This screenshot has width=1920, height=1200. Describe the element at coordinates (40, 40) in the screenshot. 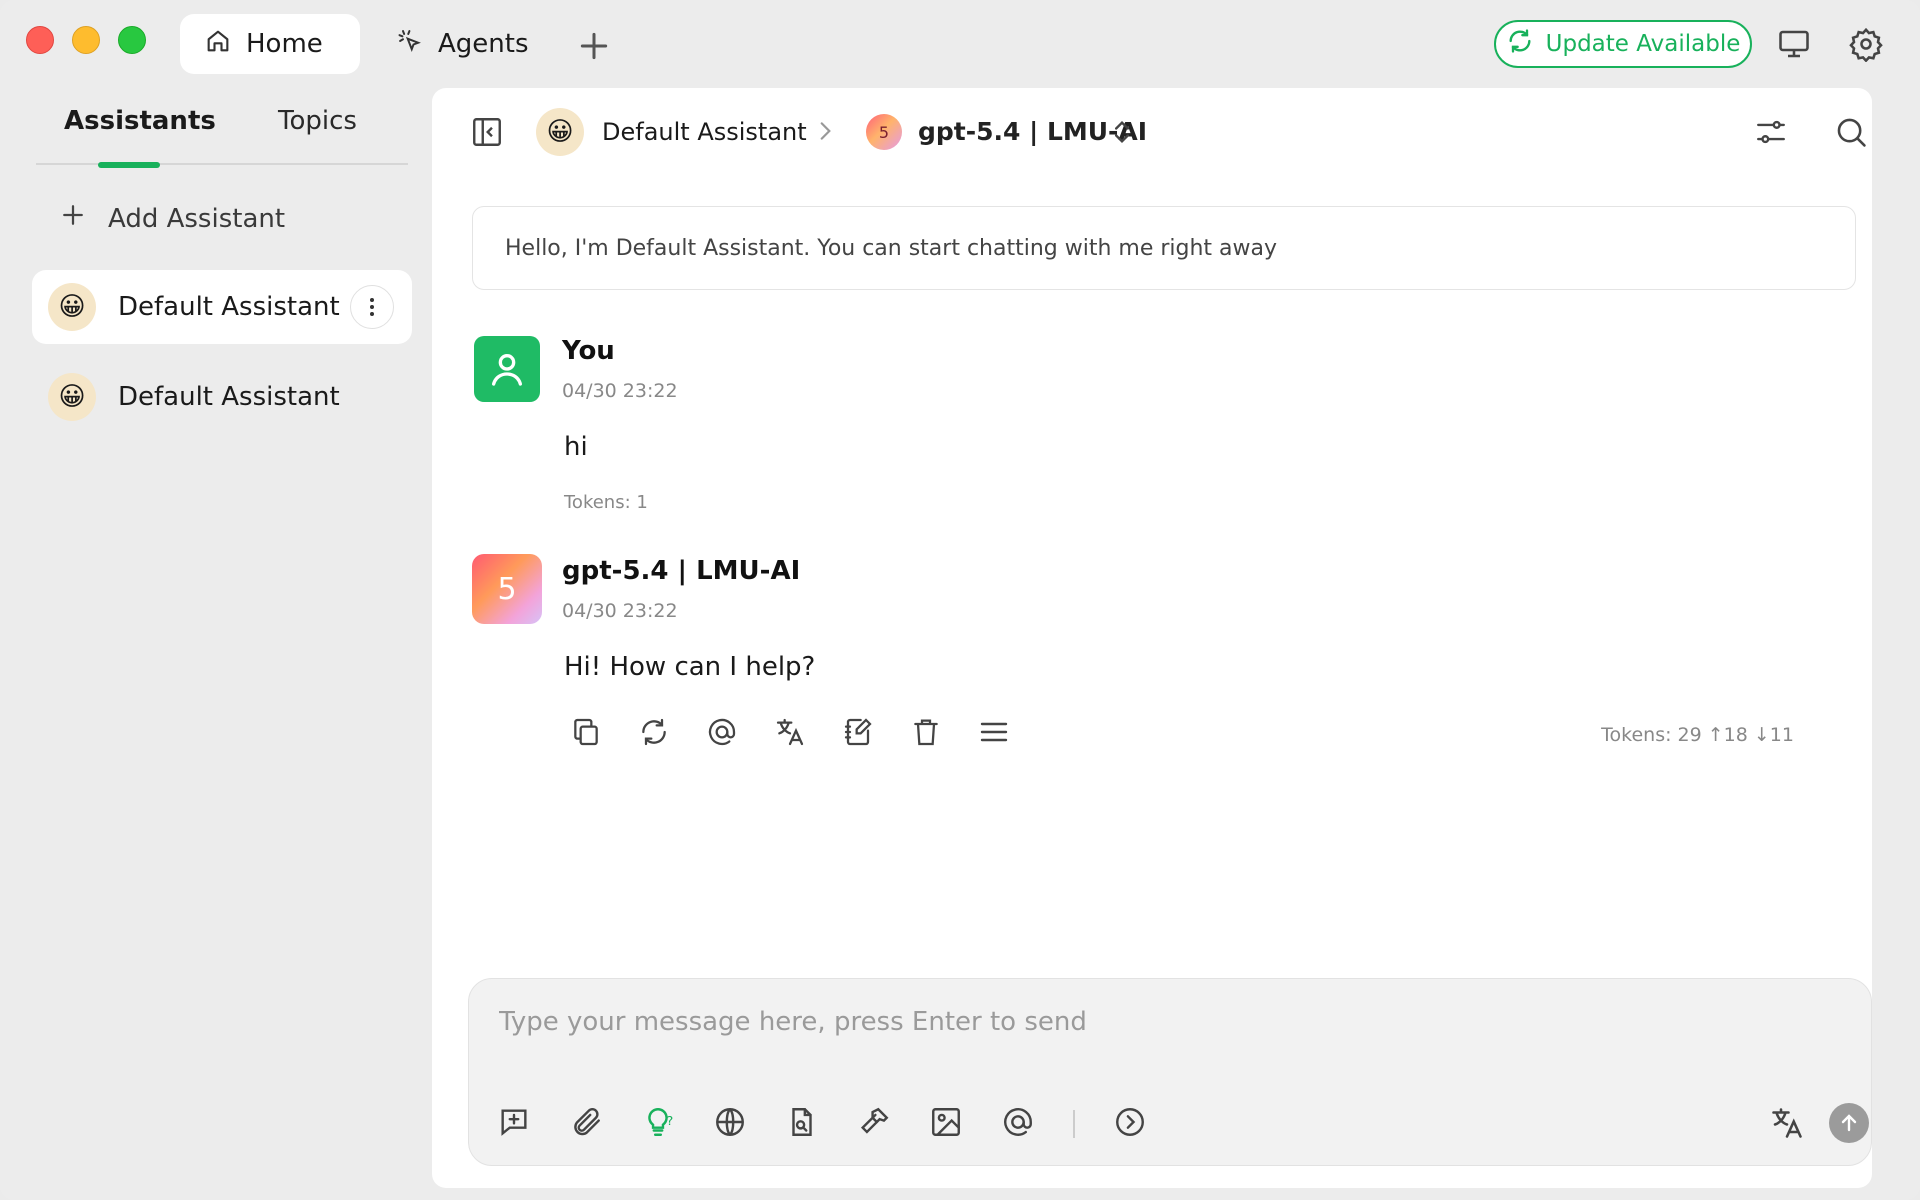

I see `window-close-button` at that location.